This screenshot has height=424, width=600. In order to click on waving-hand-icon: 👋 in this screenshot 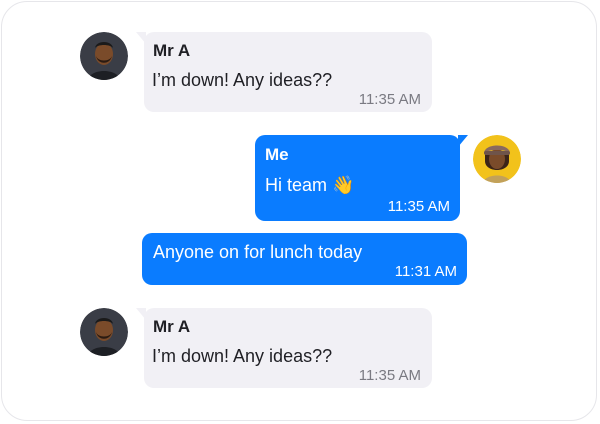, I will do `click(343, 185)`.